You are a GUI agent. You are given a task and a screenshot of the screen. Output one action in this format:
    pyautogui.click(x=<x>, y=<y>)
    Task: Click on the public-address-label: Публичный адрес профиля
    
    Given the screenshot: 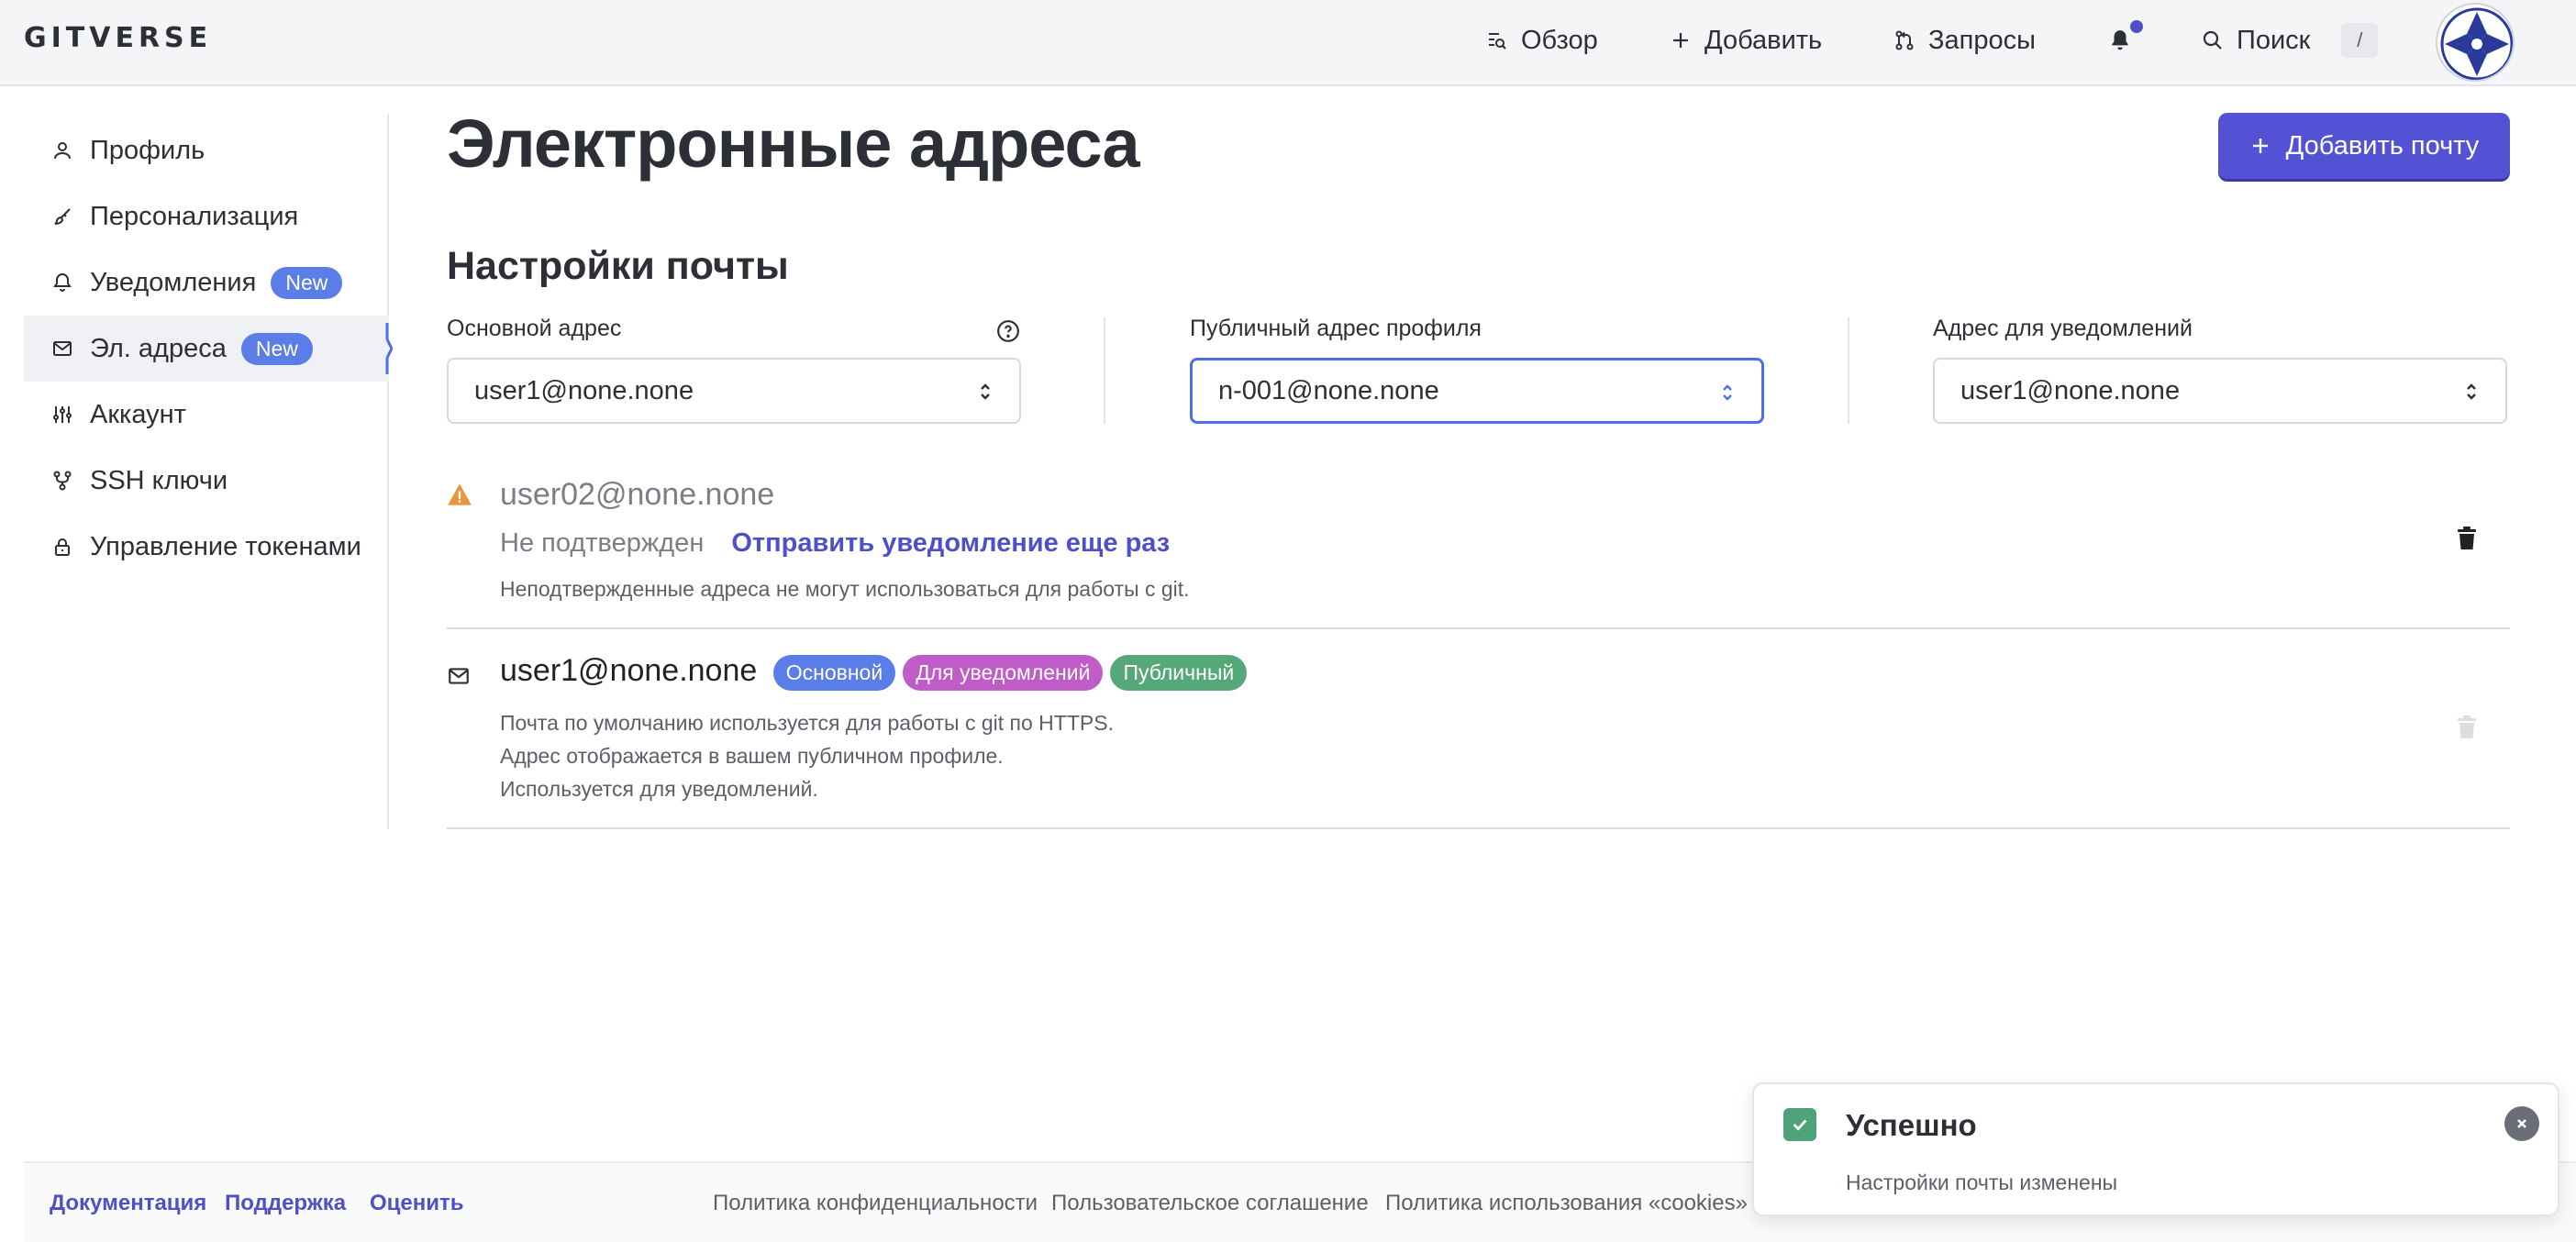 What is the action you would take?
    pyautogui.click(x=1336, y=328)
    